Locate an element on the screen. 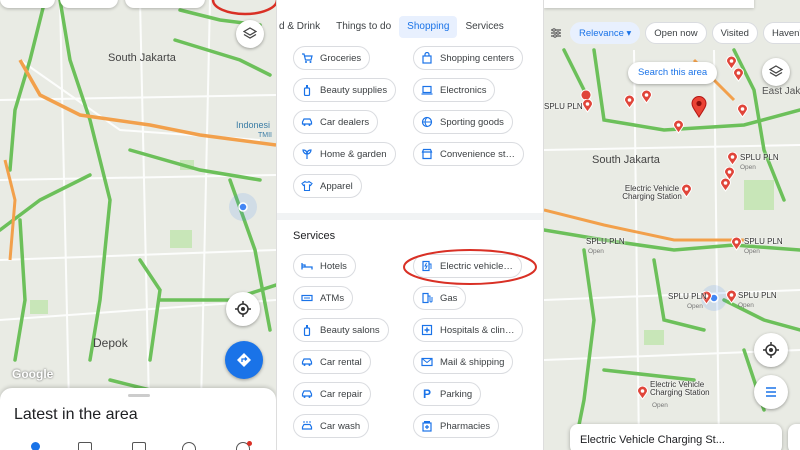 The image size is (800, 450). selected-pin-icon is located at coordinates (699, 109).